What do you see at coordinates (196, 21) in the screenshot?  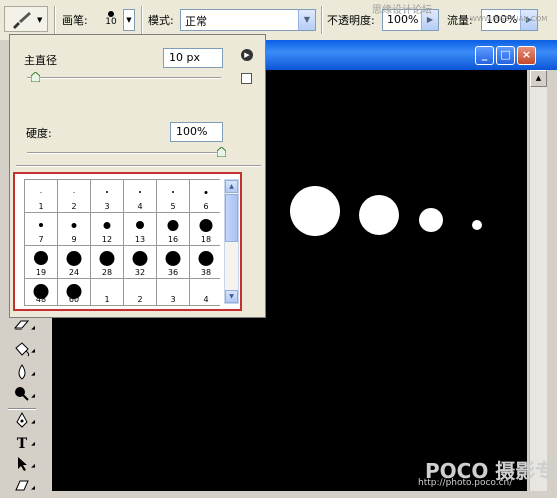 I see `mode-value: 正常` at bounding box center [196, 21].